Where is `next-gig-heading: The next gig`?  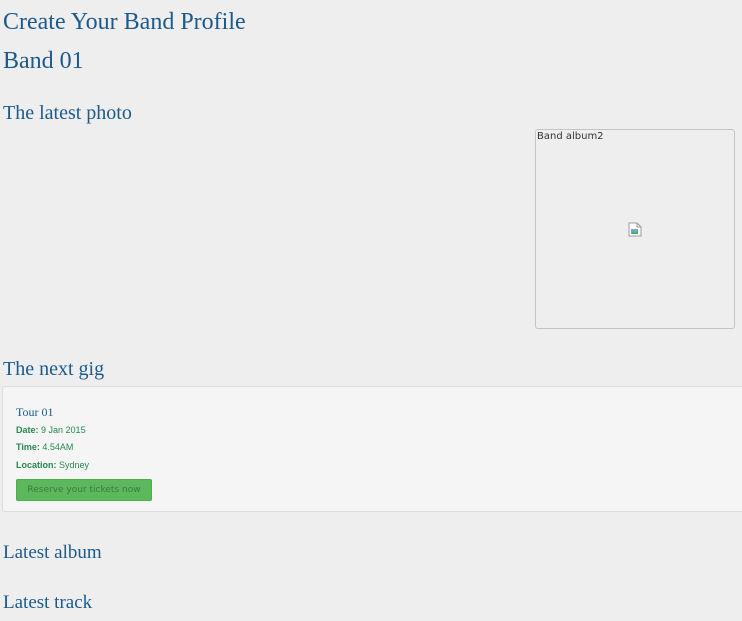
next-gig-heading: The next gig is located at coordinates (54, 369).